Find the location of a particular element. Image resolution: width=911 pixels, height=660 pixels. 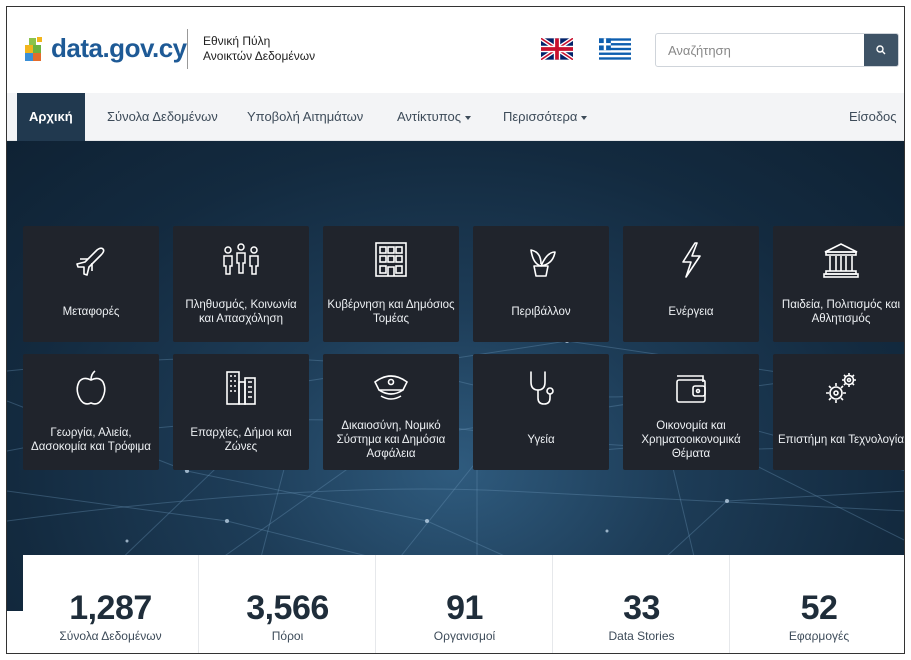

stat-value: 52 is located at coordinates (819, 608).